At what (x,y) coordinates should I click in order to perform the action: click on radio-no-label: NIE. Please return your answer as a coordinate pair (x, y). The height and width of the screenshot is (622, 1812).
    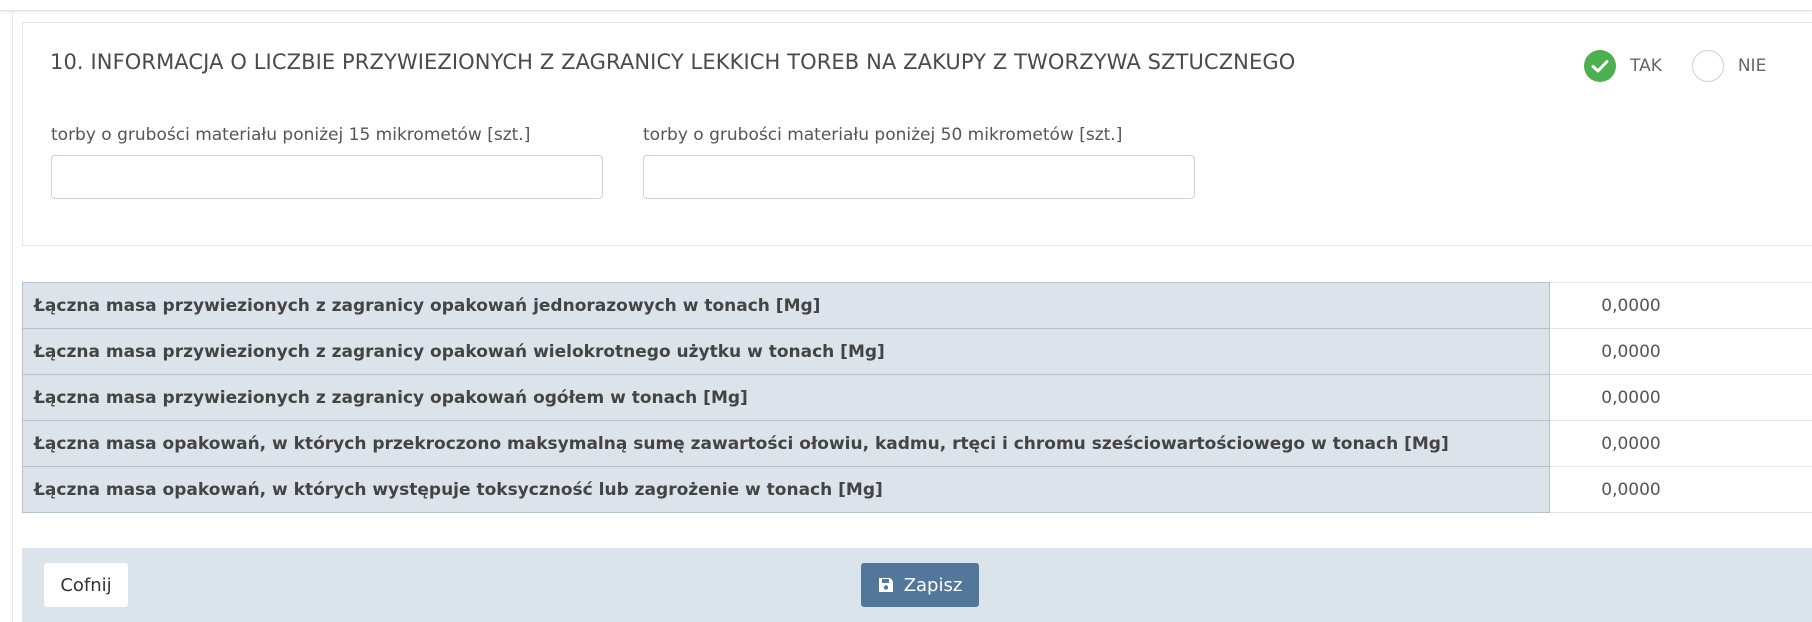
    Looking at the image, I should click on (1752, 66).